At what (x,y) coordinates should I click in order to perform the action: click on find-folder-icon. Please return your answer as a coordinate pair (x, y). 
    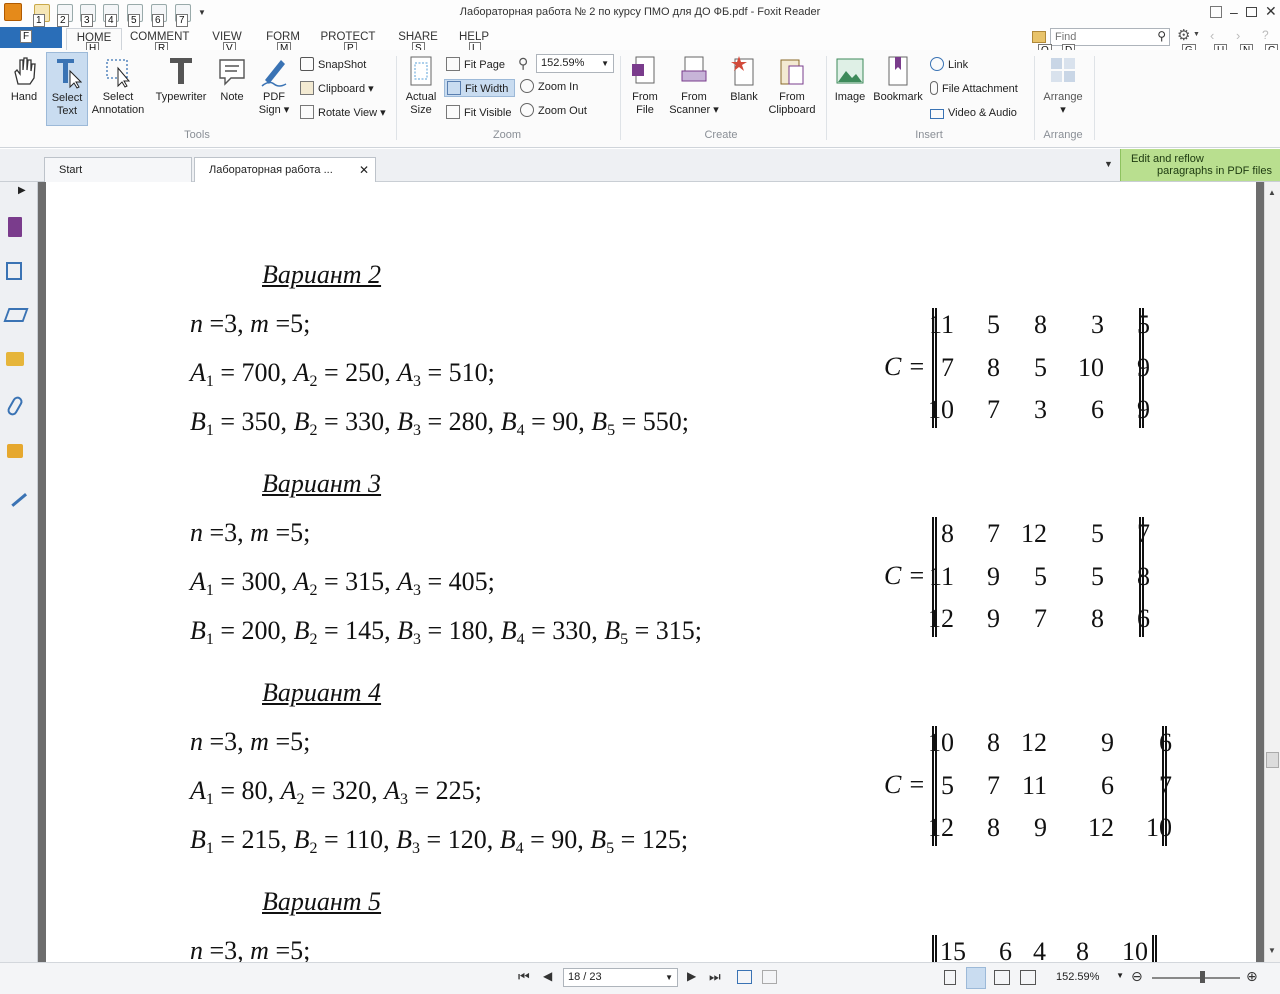
    Looking at the image, I should click on (1039, 37).